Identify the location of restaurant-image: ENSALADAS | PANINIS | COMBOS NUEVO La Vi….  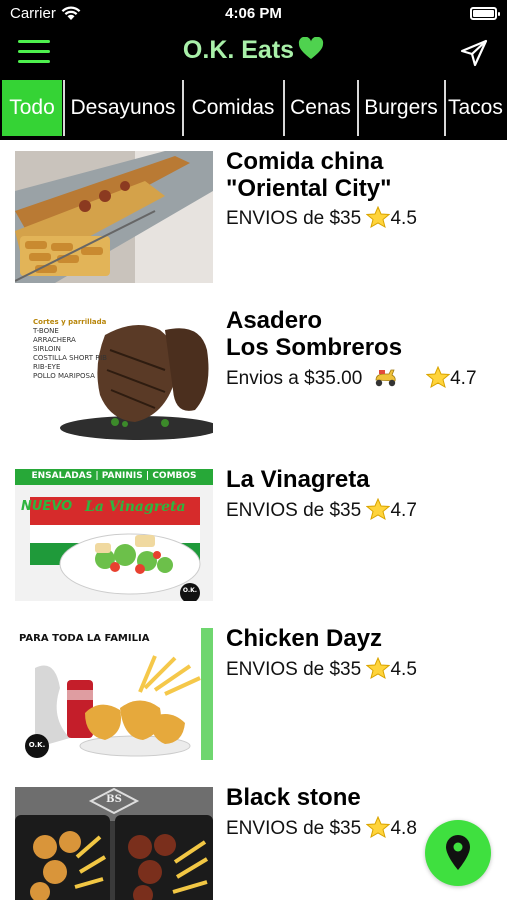
(114, 535).